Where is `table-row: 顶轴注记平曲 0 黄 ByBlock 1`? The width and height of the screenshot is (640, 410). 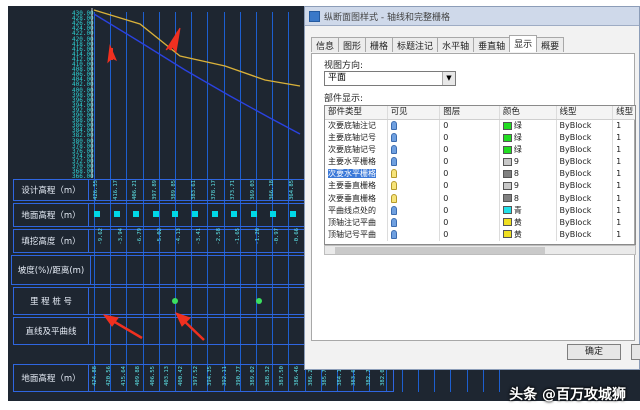 table-row: 顶轴注记平曲 0 黄 ByBlock 1 is located at coordinates (480, 222).